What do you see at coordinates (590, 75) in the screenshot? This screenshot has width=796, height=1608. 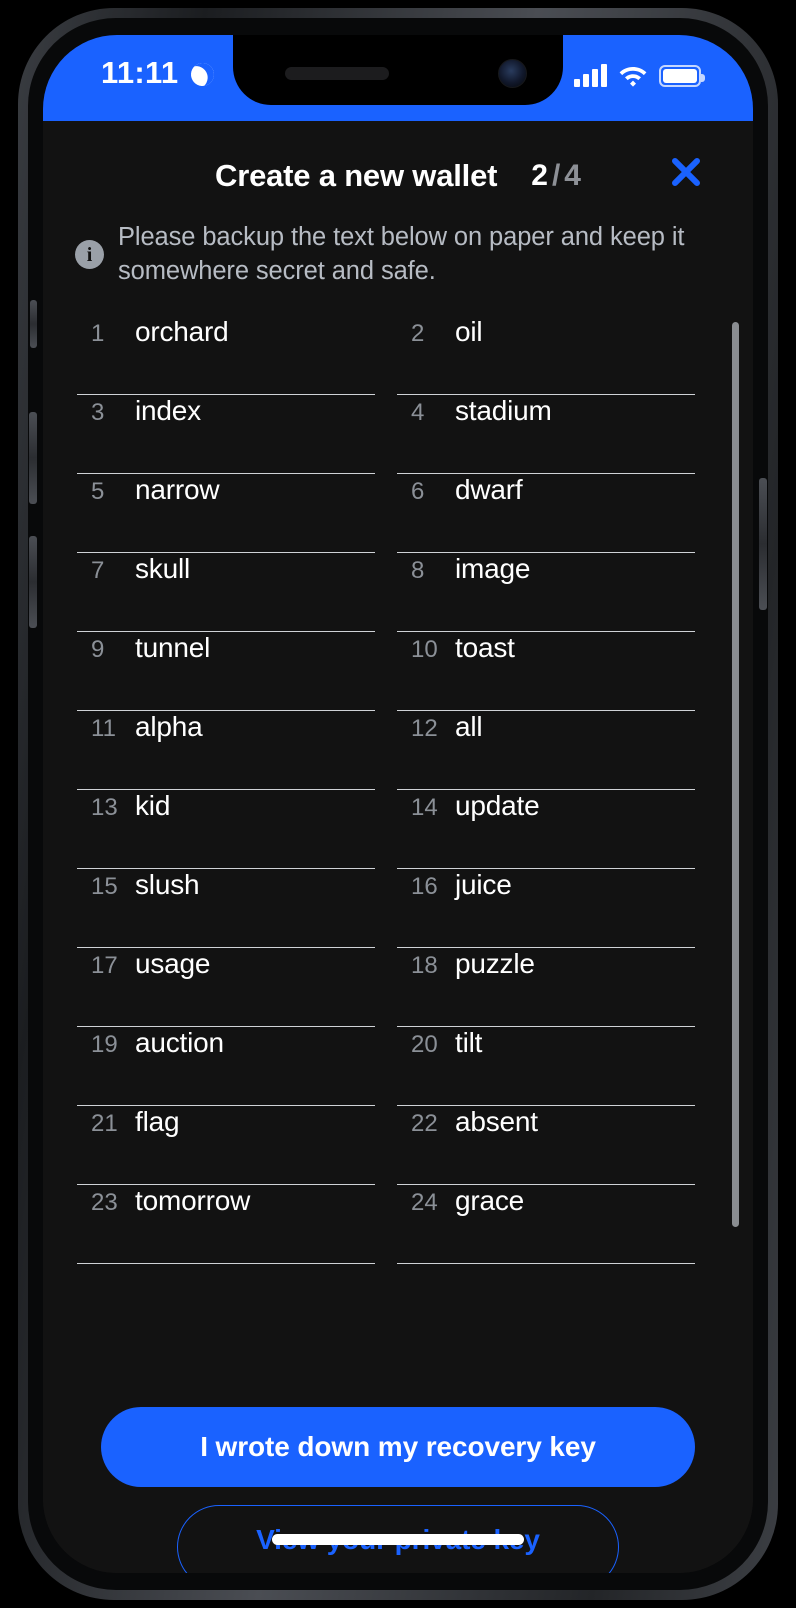 I see `signal-bars-icon` at bounding box center [590, 75].